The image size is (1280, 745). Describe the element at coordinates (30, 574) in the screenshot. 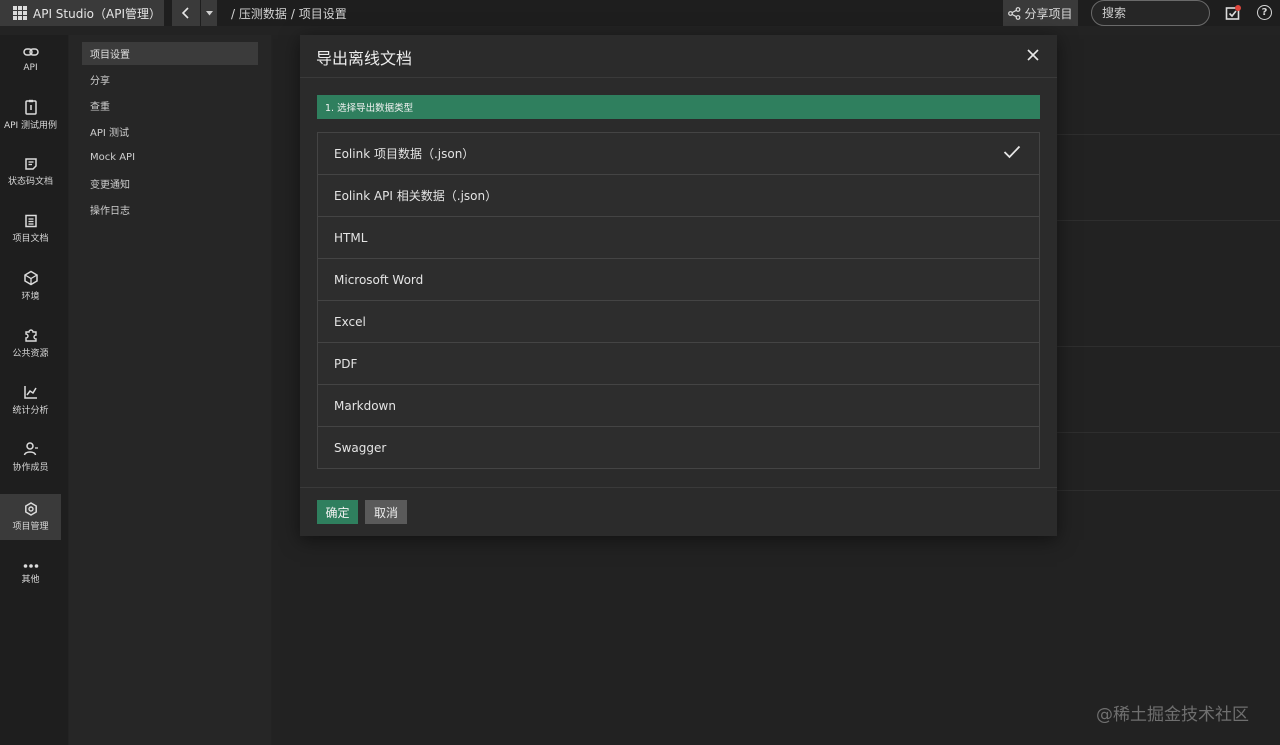

I see `sidebar-item-other: 其他` at that location.